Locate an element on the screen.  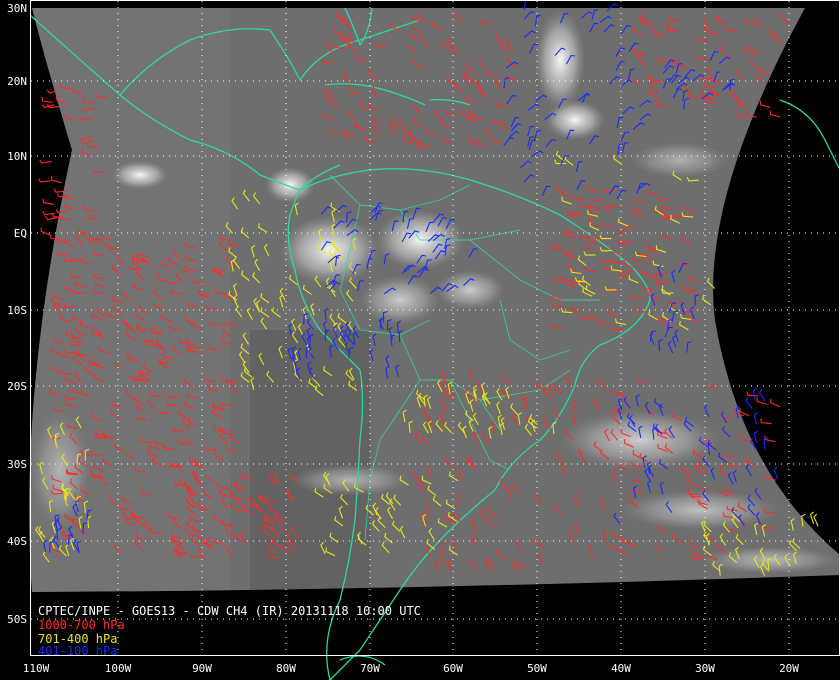
longitude-label: 110W is located at coordinates (36, 668).